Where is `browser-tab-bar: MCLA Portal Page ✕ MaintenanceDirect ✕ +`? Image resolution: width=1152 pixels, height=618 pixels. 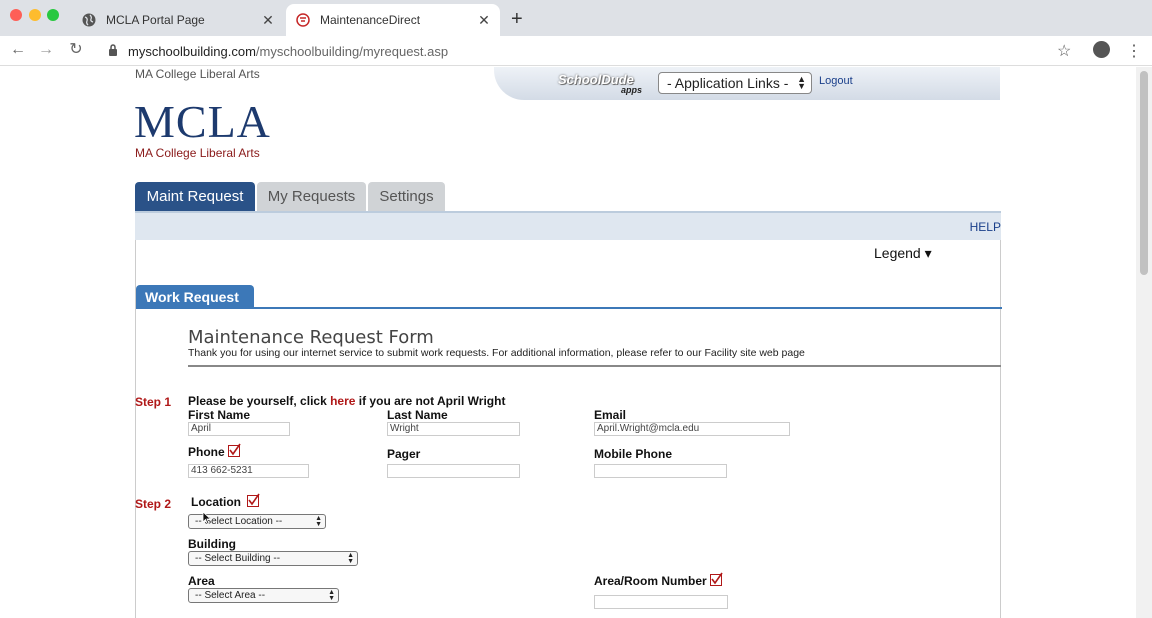 browser-tab-bar: MCLA Portal Page ✕ MaintenanceDirect ✕ + is located at coordinates (576, 18).